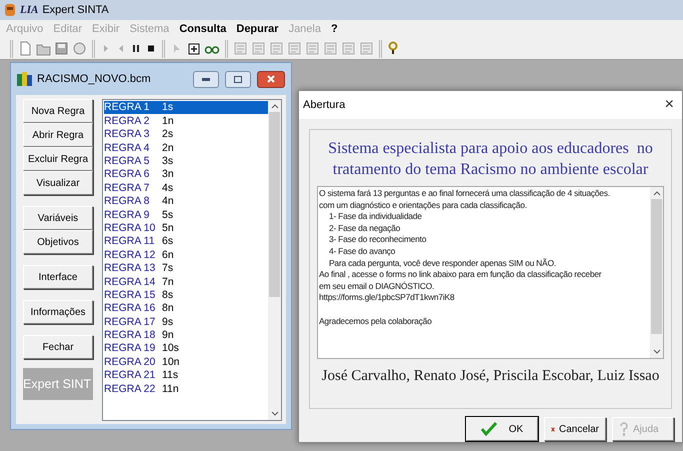 The height and width of the screenshot is (451, 683). What do you see at coordinates (58, 111) in the screenshot?
I see `rule-base-button: Nova Regra` at bounding box center [58, 111].